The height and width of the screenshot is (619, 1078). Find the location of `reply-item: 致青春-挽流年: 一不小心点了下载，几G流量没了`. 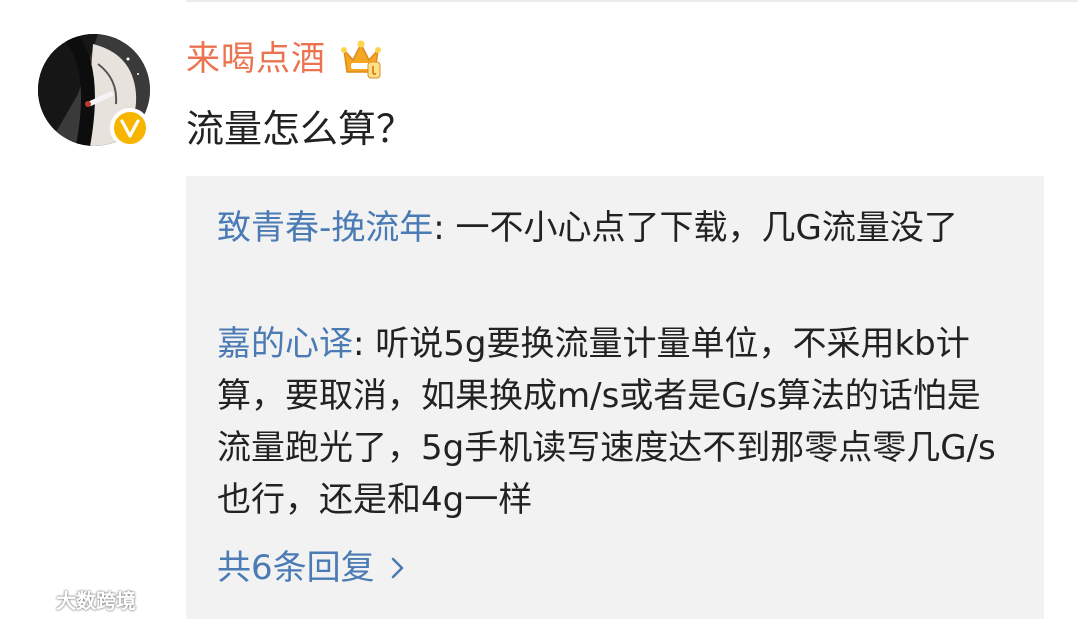

reply-item: 致青春-挽流年: 一不小心点了下载，几G流量没了 is located at coordinates (612, 228).